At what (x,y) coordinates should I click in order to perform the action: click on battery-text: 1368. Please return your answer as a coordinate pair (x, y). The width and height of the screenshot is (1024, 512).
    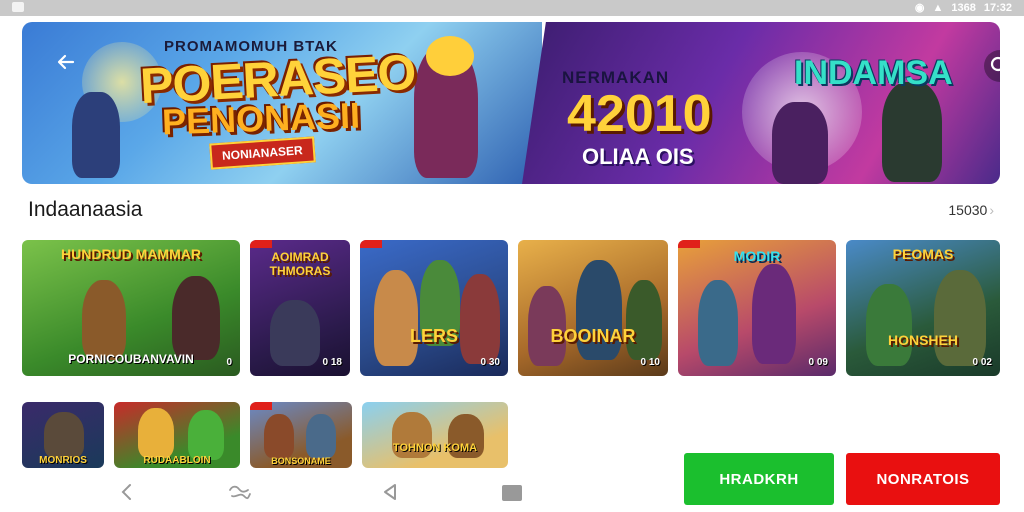
    Looking at the image, I should click on (963, 7).